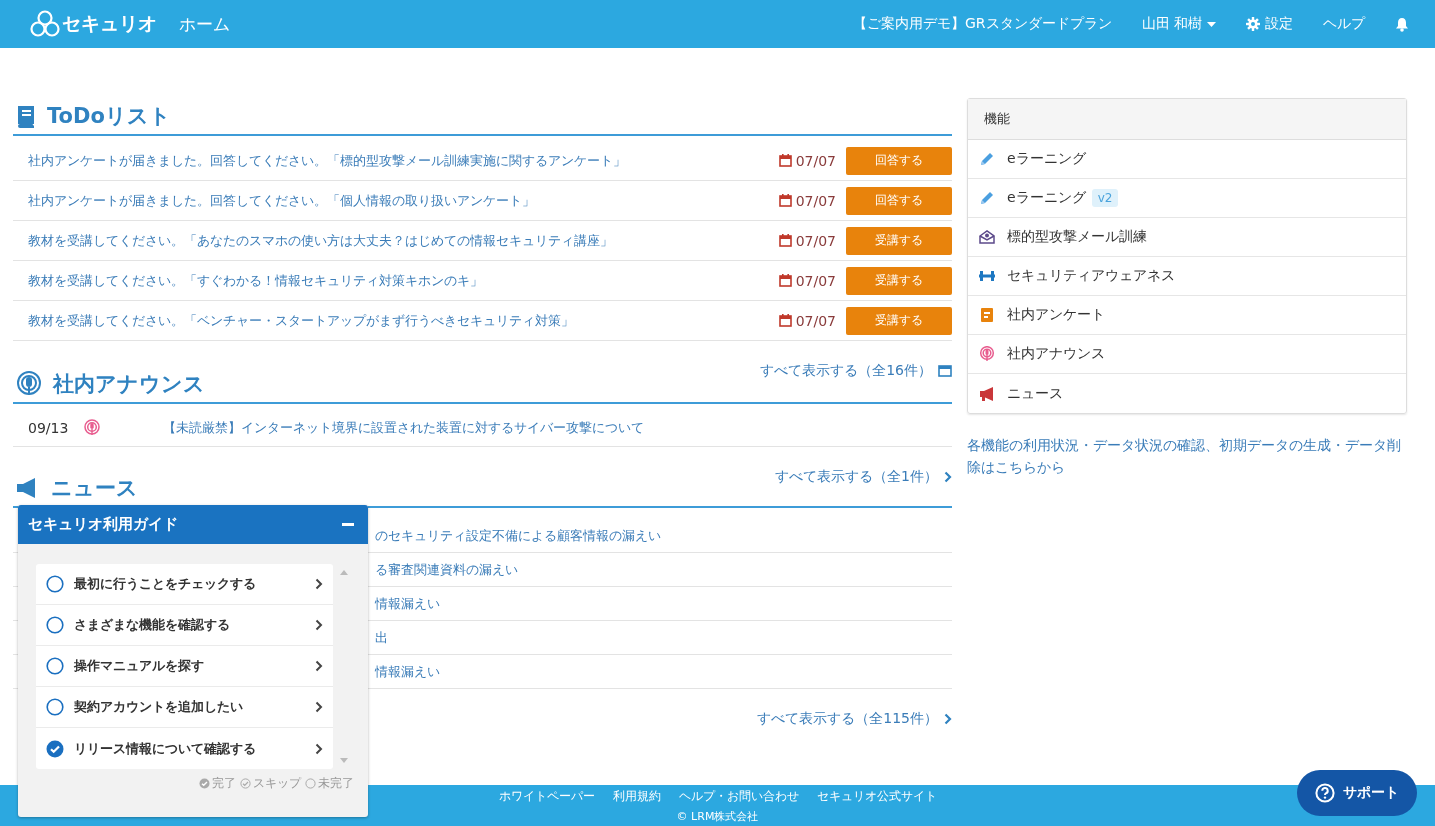 The width and height of the screenshot is (1435, 826). Describe the element at coordinates (518, 535) in the screenshot. I see `news-link: のセキュリティ設定不備による顧客情報の漏えい` at that location.